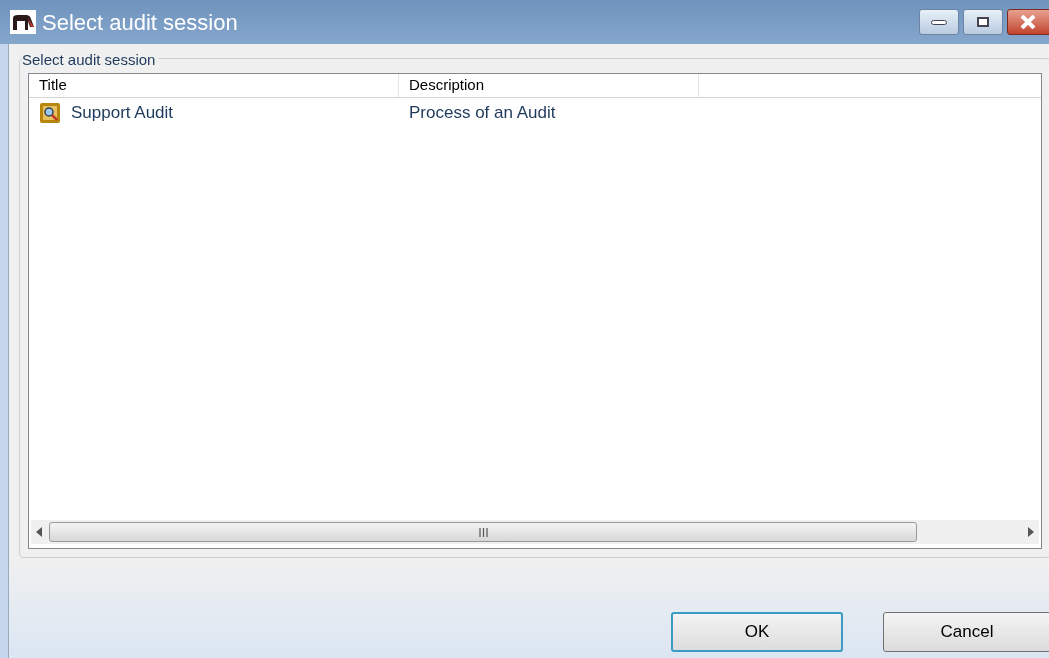 This screenshot has height=658, width=1049. Describe the element at coordinates (757, 632) in the screenshot. I see `ok-button: OK` at that location.